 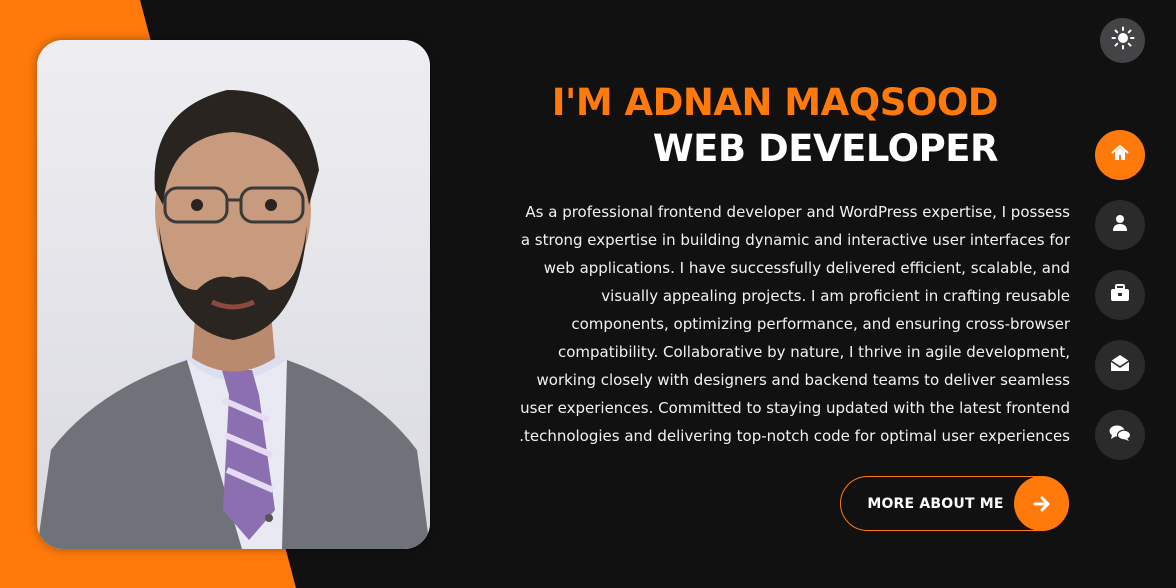 What do you see at coordinates (935, 503) in the screenshot?
I see `more-about-me-label: MORE ABOUT ME` at bounding box center [935, 503].